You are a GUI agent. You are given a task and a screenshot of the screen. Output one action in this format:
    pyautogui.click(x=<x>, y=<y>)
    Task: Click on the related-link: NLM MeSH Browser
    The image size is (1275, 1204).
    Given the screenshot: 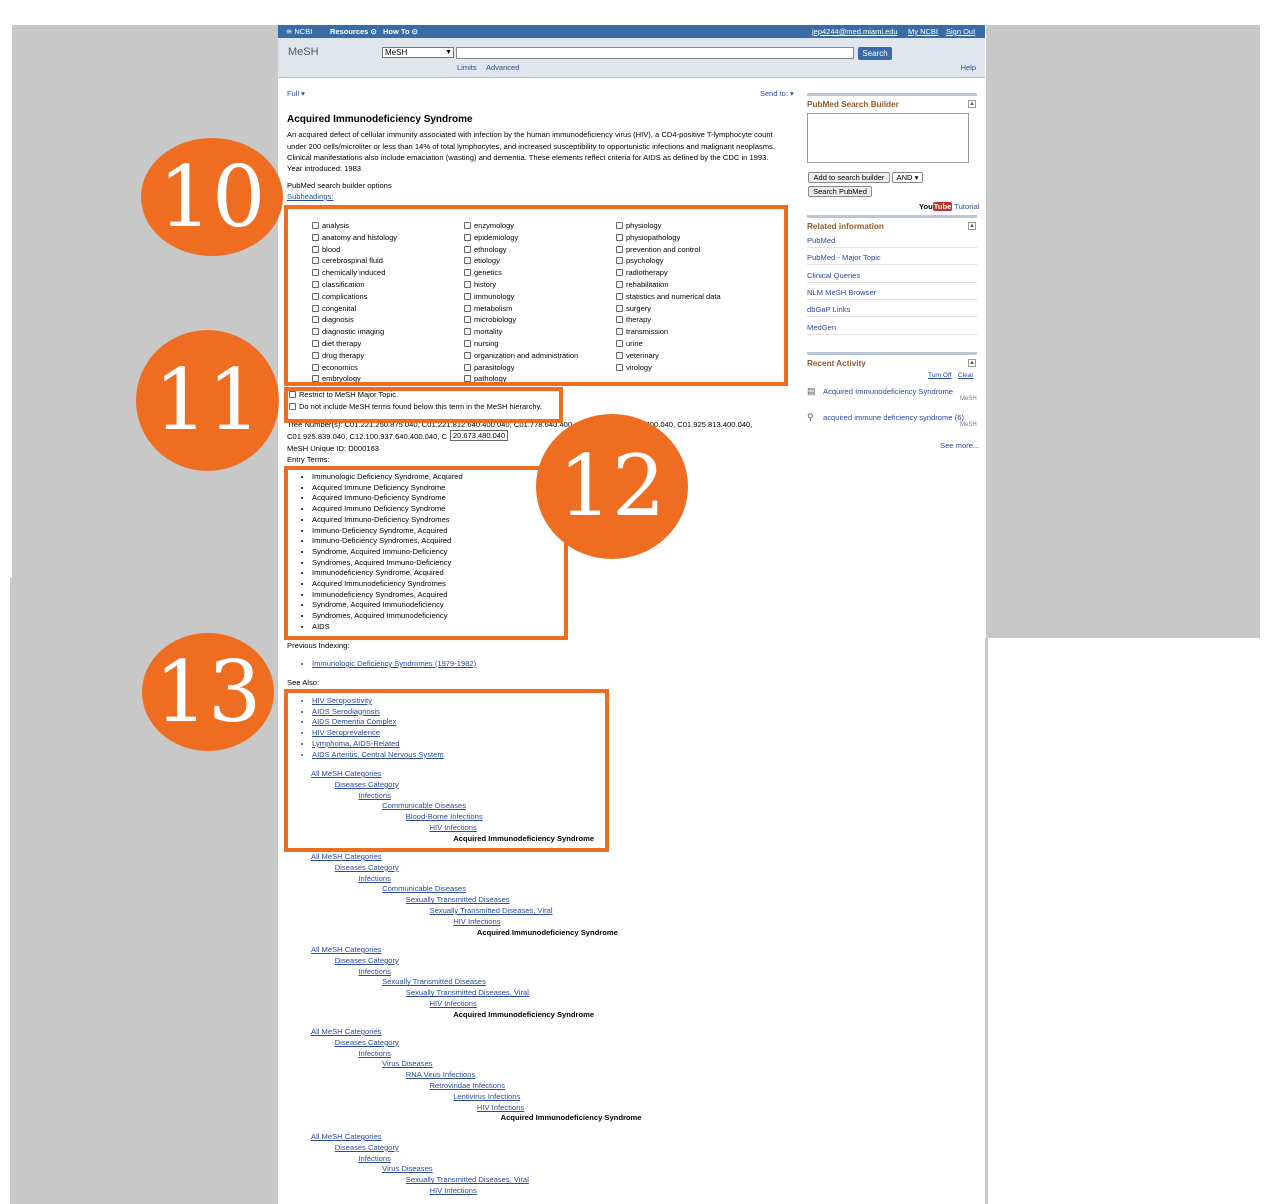 What is the action you would take?
    pyautogui.click(x=841, y=292)
    